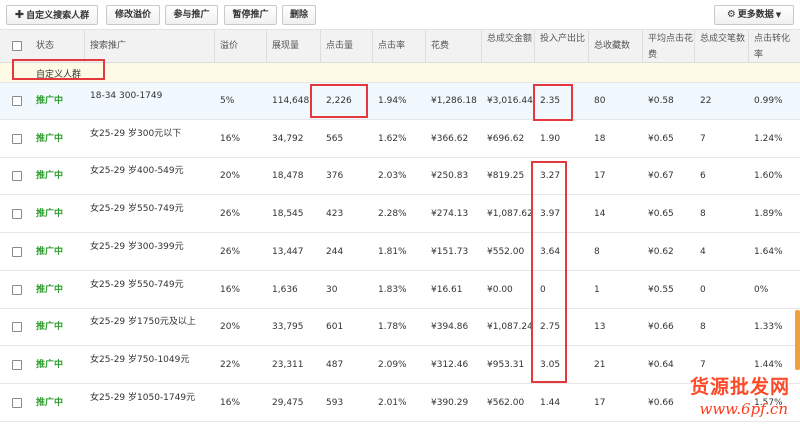 Image resolution: width=800 pixels, height=427 pixels. Describe the element at coordinates (230, 176) in the screenshot. I see `row-premium: 20%` at that location.